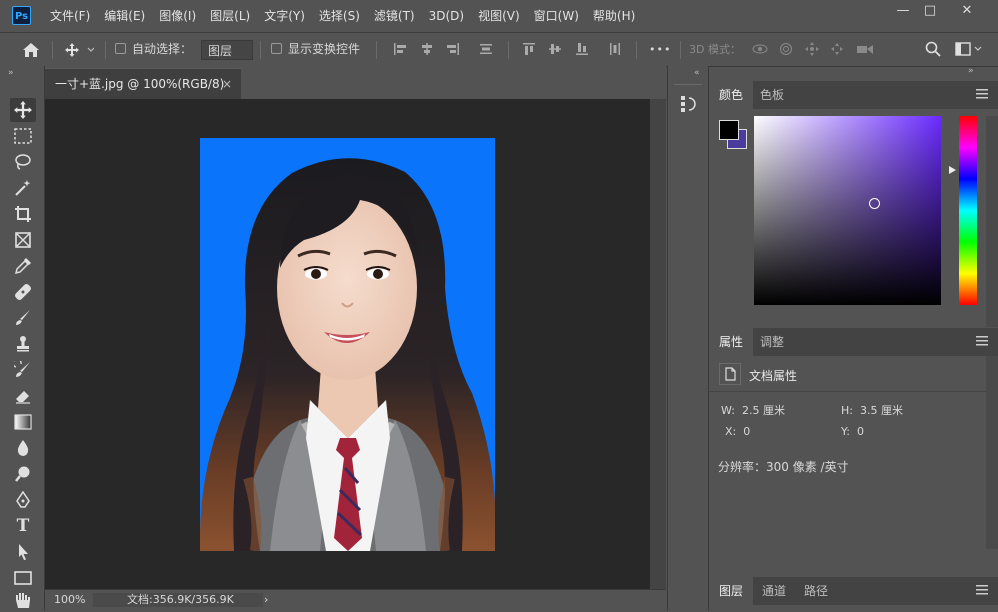 The image size is (998, 612). Describe the element at coordinates (969, 49) in the screenshot. I see `workspace-icon` at that location.